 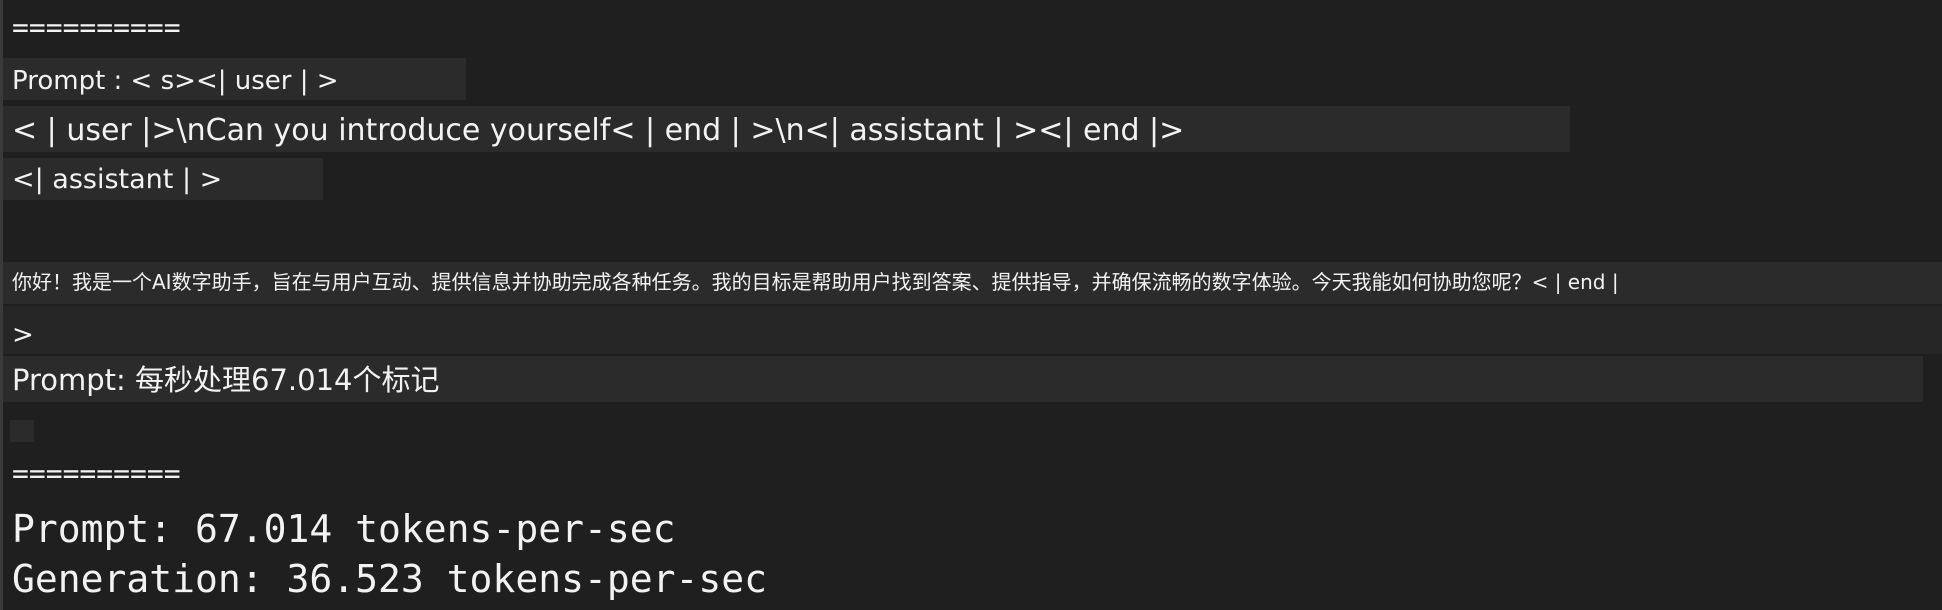 What do you see at coordinates (344, 529) in the screenshot?
I see `stat-prompt-line: Prompt: 67.014 tokens-per-sec` at bounding box center [344, 529].